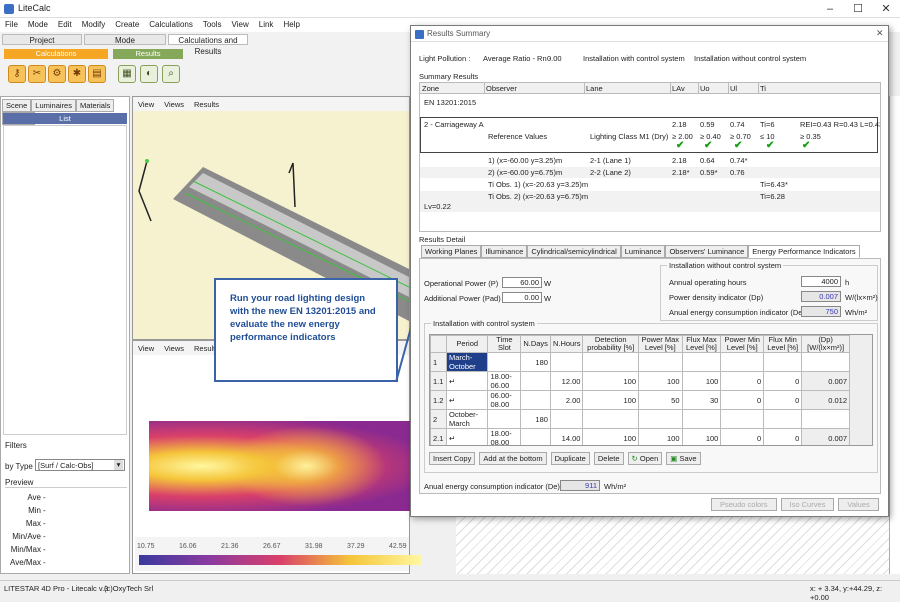 The height and width of the screenshot is (602, 900). Describe the element at coordinates (701, 400) in the screenshot. I see `grid-cell-fmax: 30` at that location.